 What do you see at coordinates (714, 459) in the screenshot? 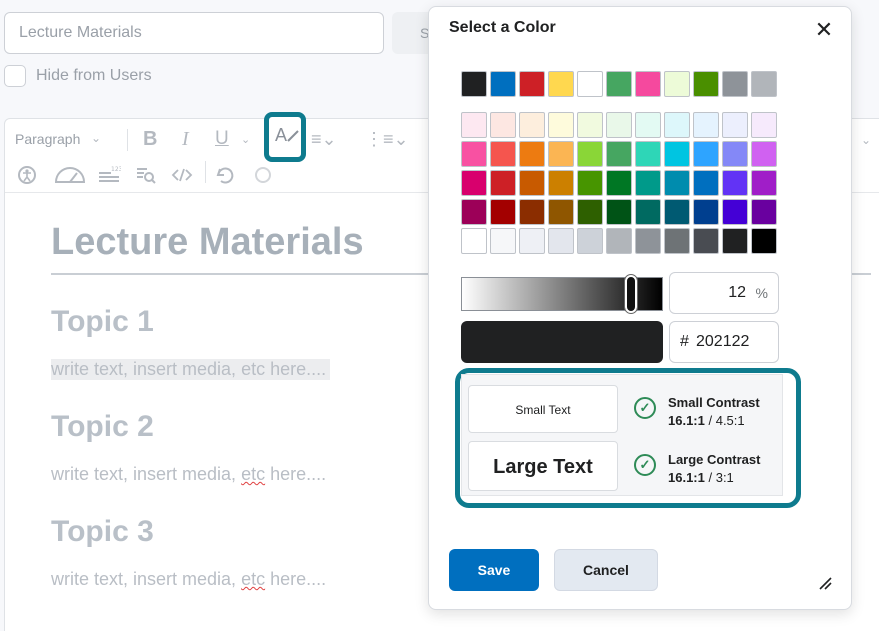
I see `large-contrast-label: Large Contrast` at bounding box center [714, 459].